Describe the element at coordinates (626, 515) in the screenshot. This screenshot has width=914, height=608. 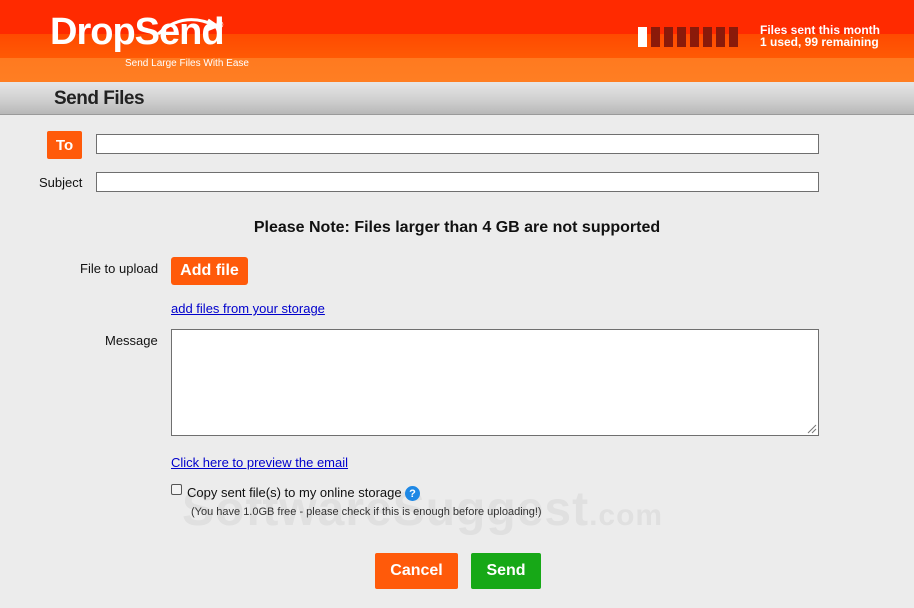
I see `watermark-suffix: .com` at that location.